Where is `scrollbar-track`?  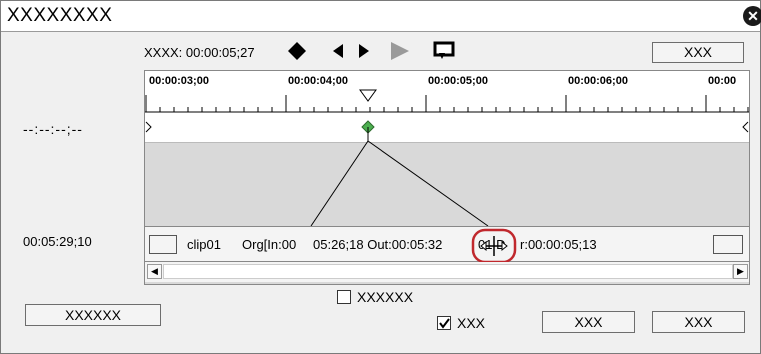
scrollbar-track is located at coordinates (448, 271).